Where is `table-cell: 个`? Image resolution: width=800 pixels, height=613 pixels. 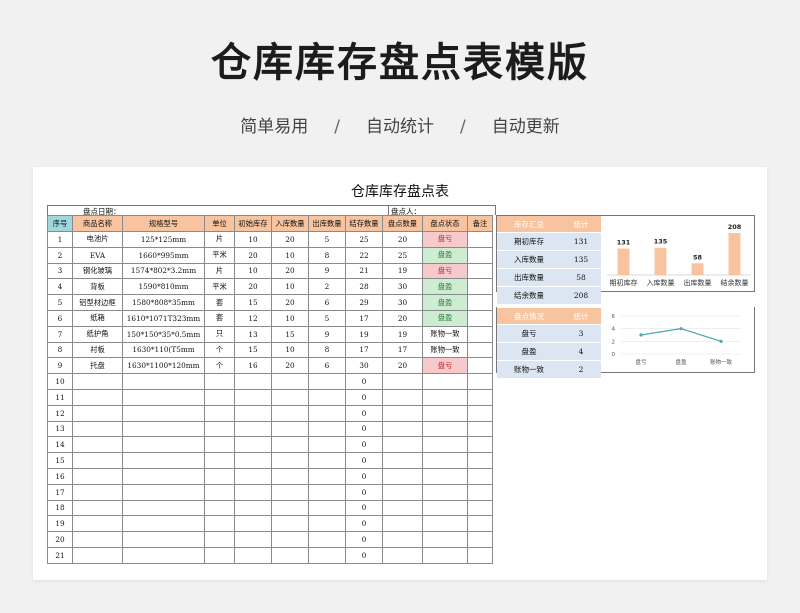 table-cell: 个 is located at coordinates (219, 366).